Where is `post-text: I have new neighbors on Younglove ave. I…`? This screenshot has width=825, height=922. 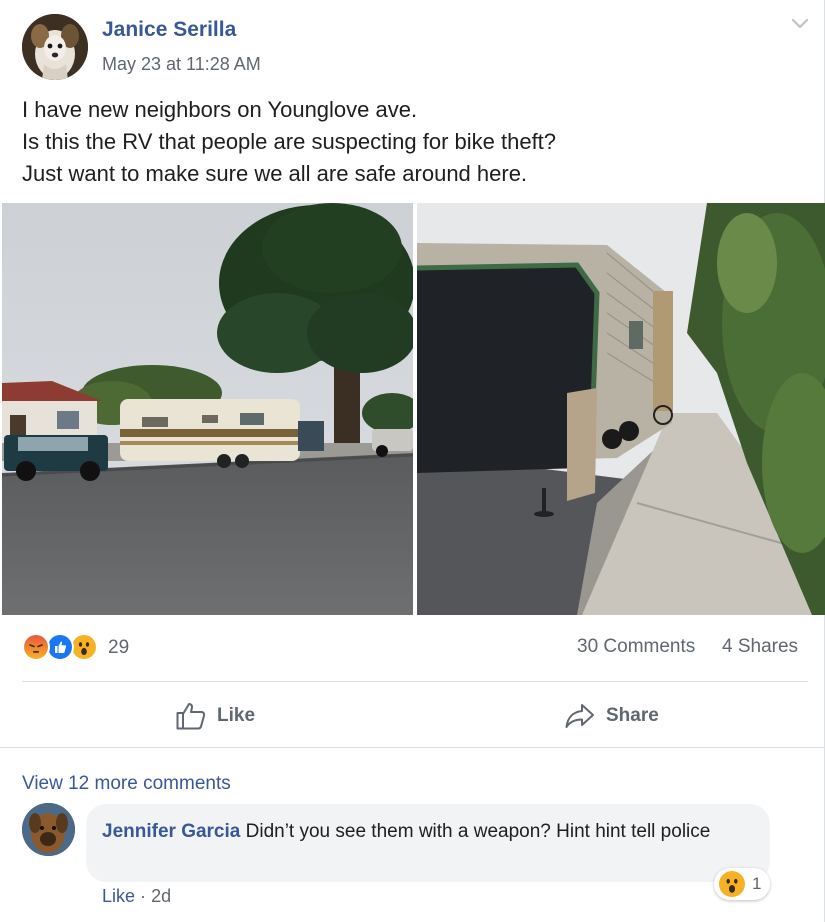
post-text: I have new neighbors on Younglove ave. I… is located at coordinates (412, 142).